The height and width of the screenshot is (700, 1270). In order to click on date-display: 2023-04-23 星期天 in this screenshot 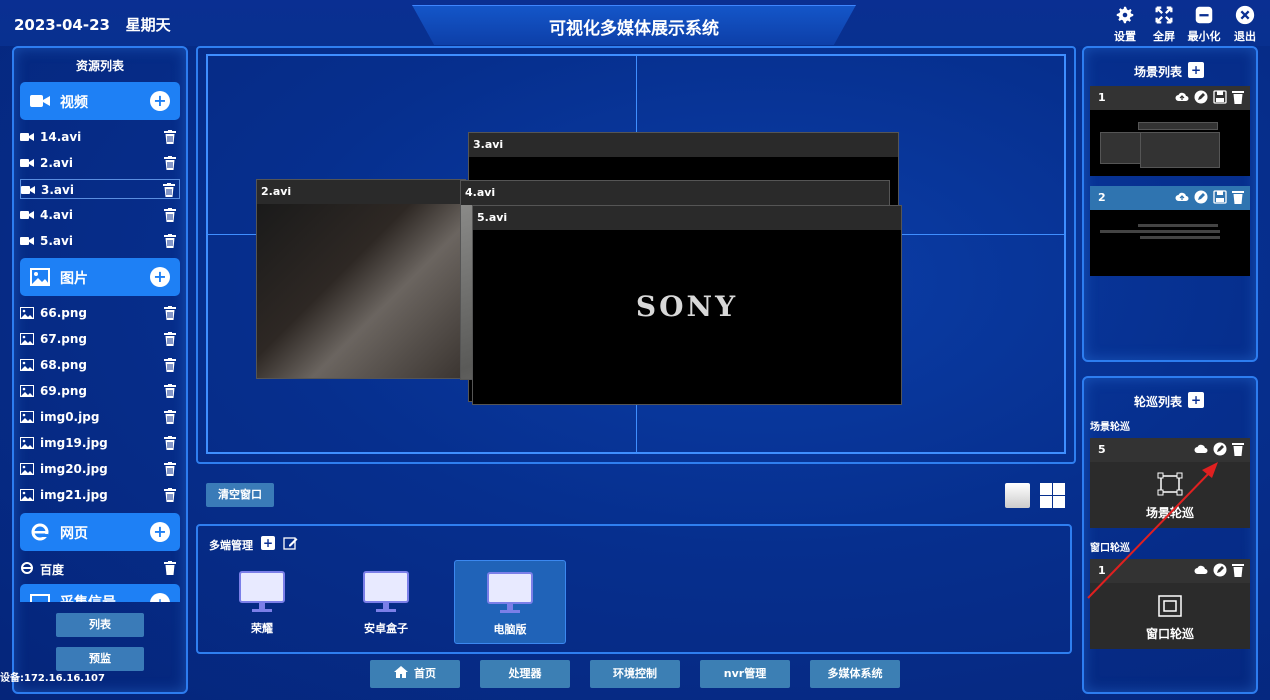, I will do `click(92, 24)`.